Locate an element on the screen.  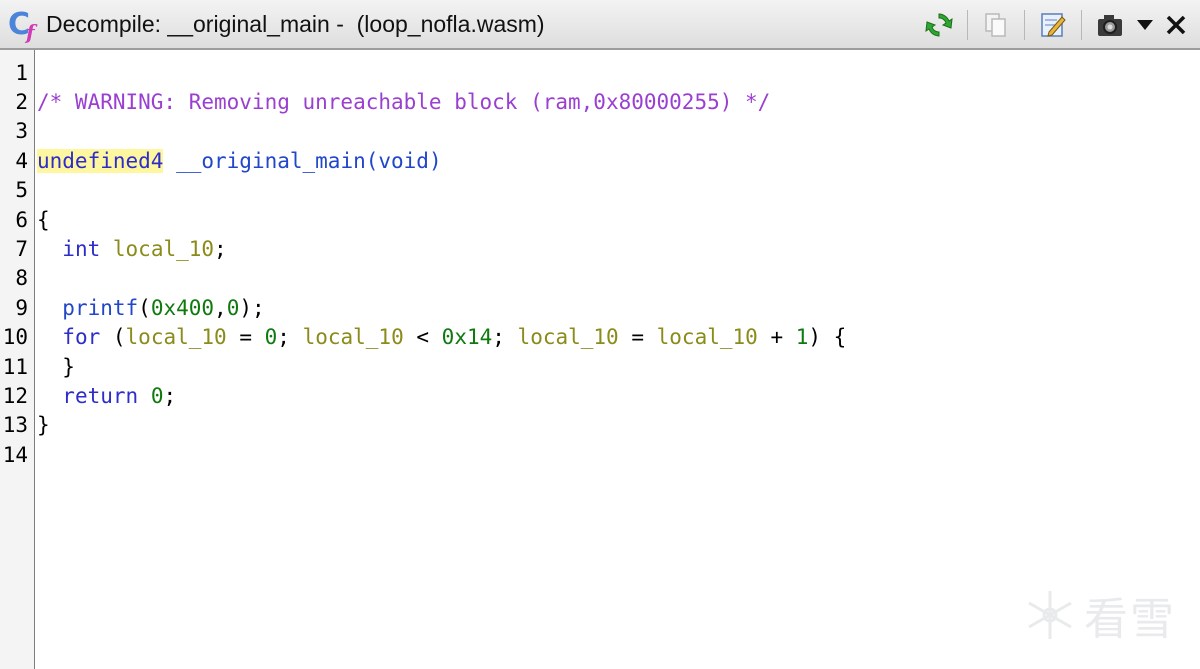
function-signature: __original_main(void) is located at coordinates (302, 161).